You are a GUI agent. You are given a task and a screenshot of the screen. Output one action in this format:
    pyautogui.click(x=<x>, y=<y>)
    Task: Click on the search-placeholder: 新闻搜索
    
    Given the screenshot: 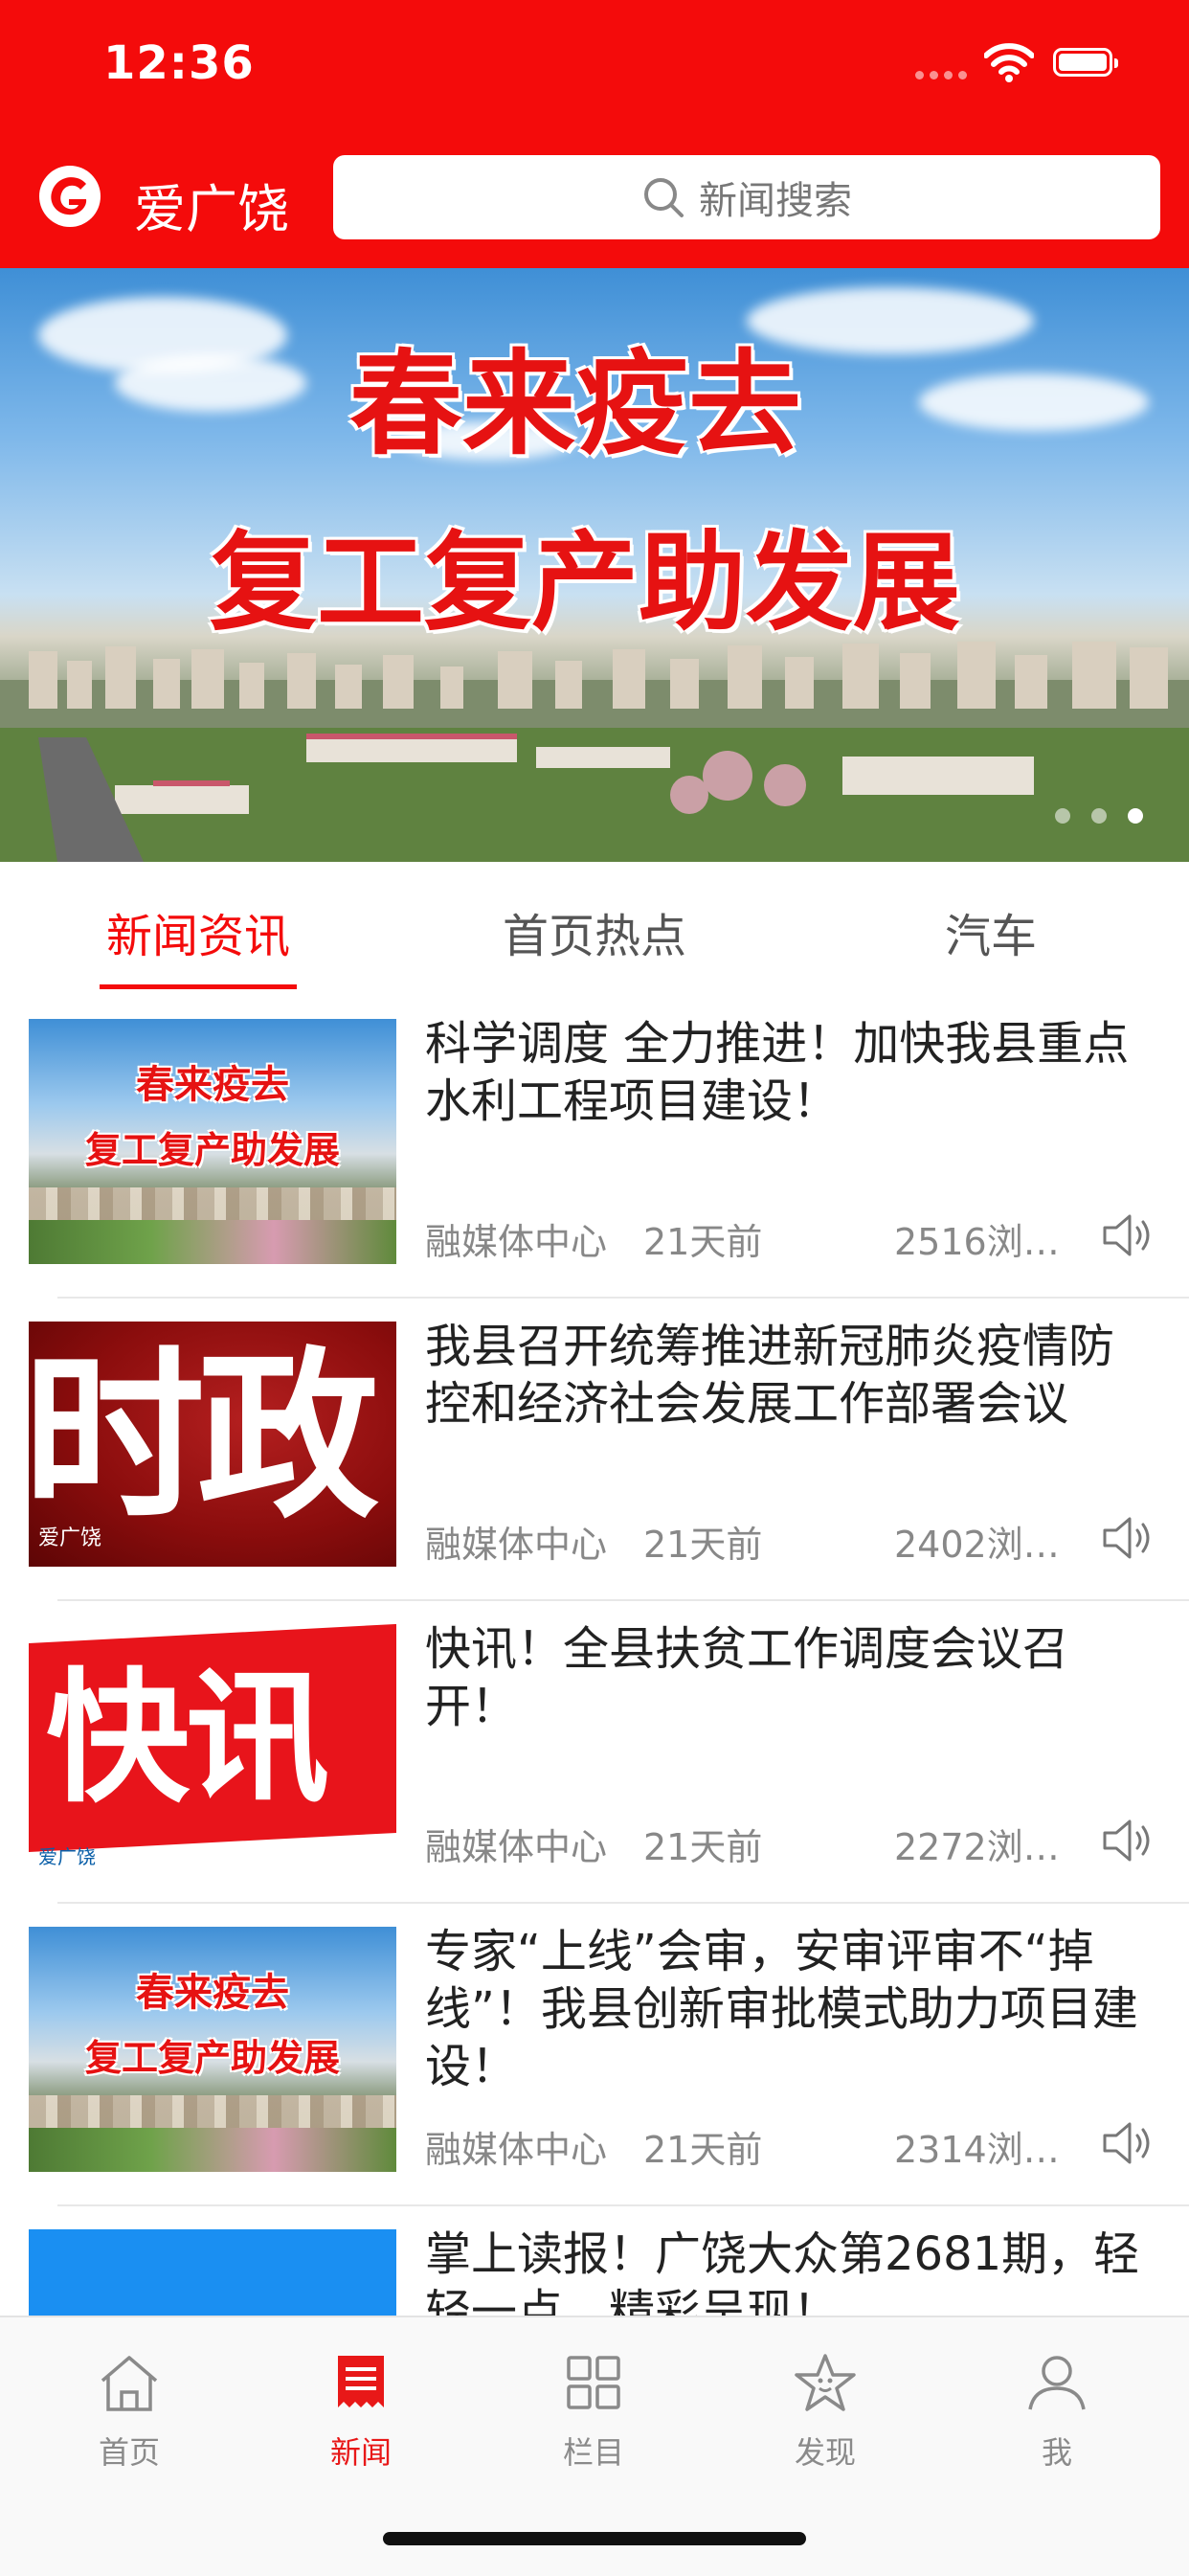 What is the action you would take?
    pyautogui.click(x=775, y=201)
    